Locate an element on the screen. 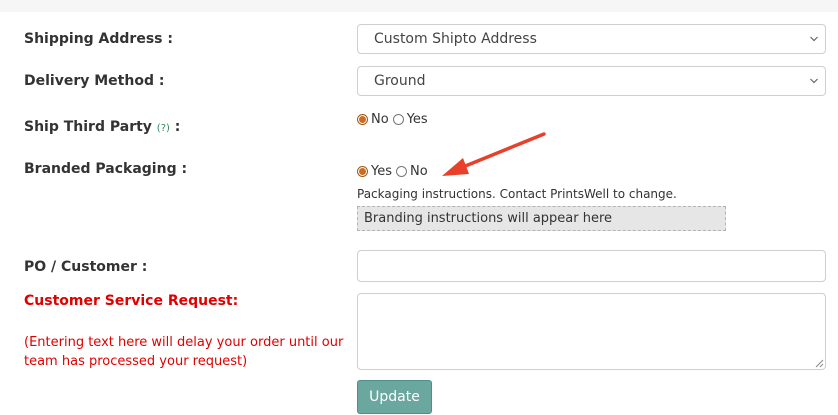 Image resolution: width=838 pixels, height=415 pixels. shipping-address-value: Custom Shipto Address is located at coordinates (455, 39).